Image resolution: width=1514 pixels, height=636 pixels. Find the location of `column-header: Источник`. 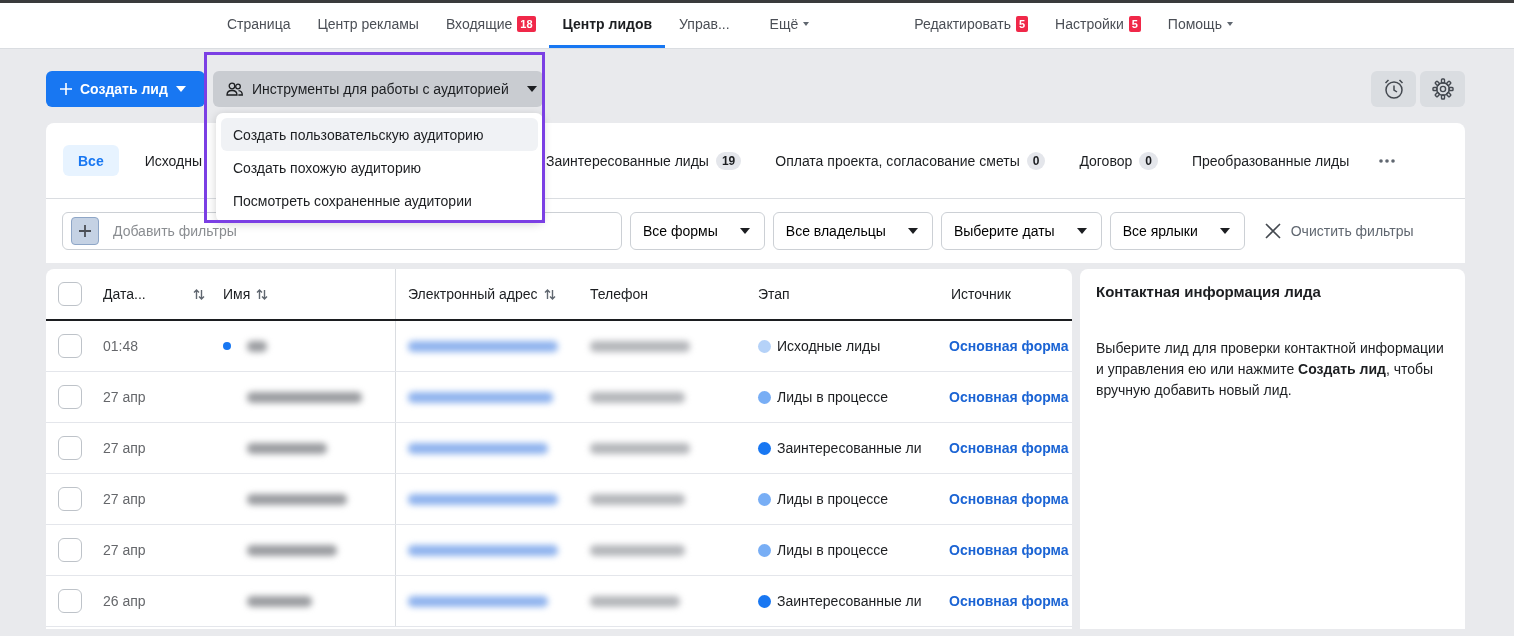

column-header: Источник is located at coordinates (981, 294).